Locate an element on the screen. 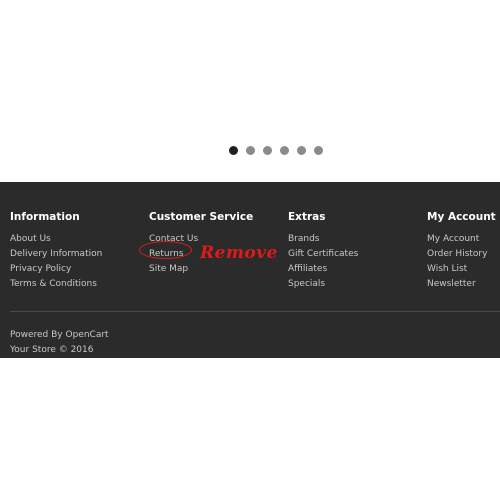  footer-copyright: Your Store © 2016 is located at coordinates (52, 350).